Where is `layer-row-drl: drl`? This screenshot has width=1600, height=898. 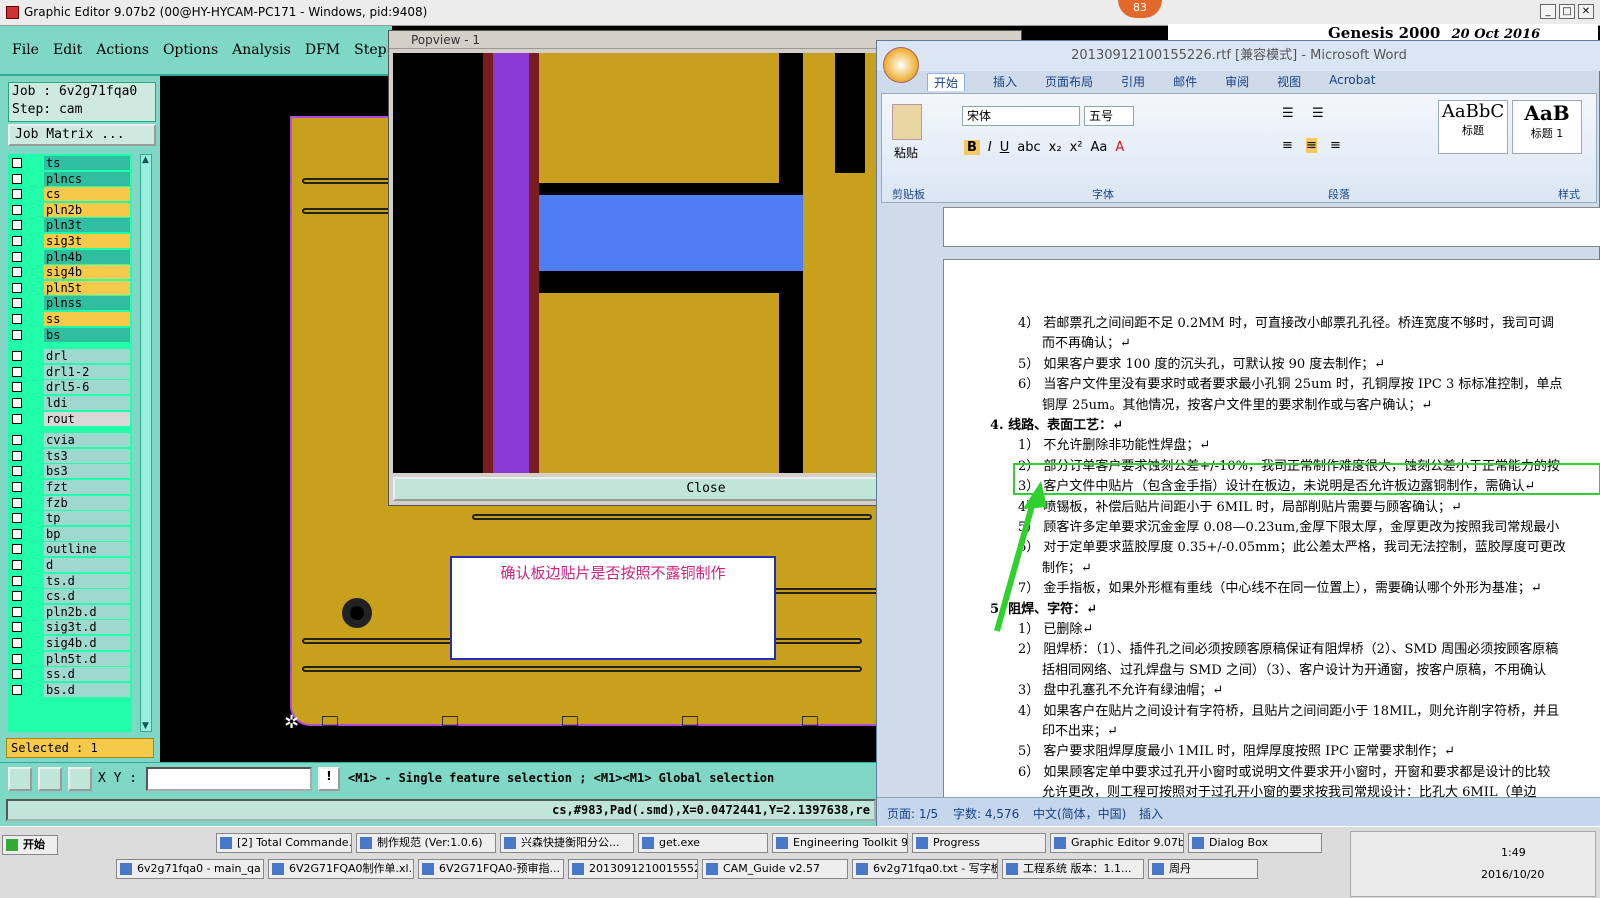
layer-row-drl: drl is located at coordinates (70, 356).